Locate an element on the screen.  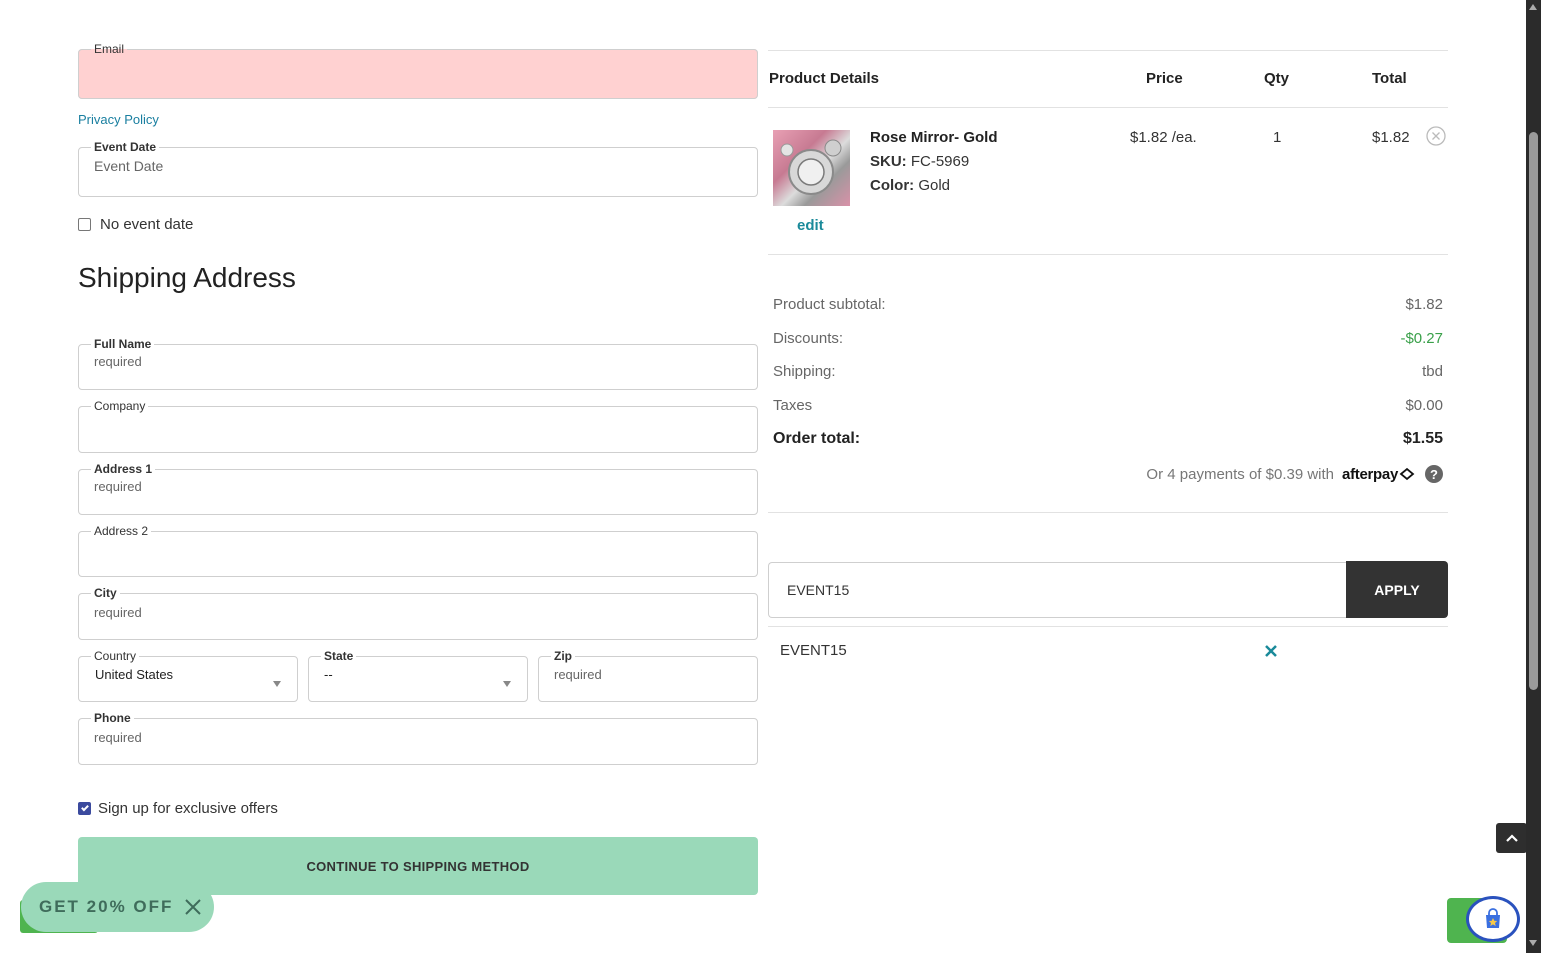
state-legend: State is located at coordinates (339, 656).